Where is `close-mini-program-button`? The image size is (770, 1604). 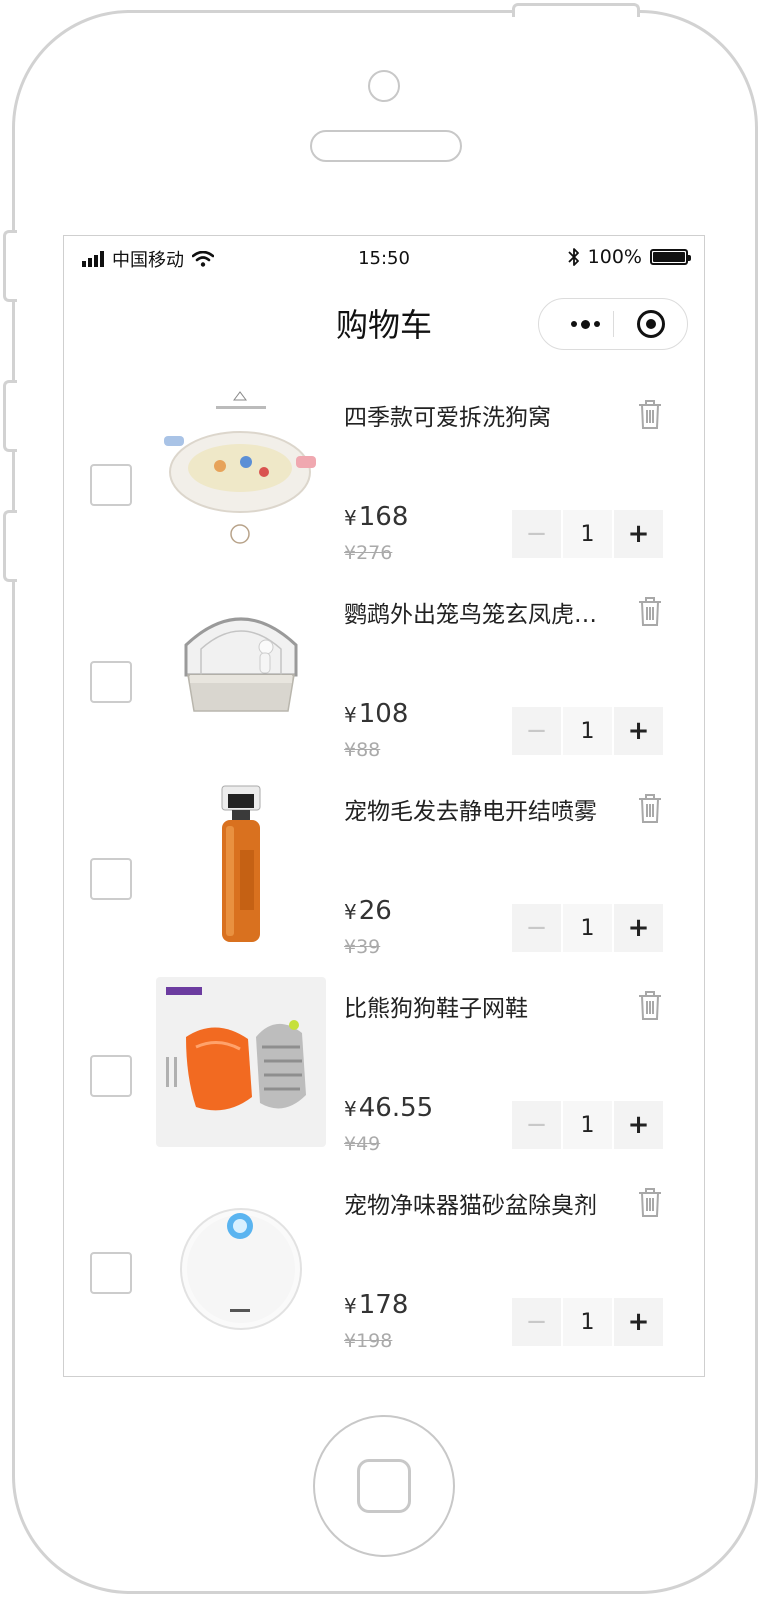
close-mini-program-button is located at coordinates (651, 324).